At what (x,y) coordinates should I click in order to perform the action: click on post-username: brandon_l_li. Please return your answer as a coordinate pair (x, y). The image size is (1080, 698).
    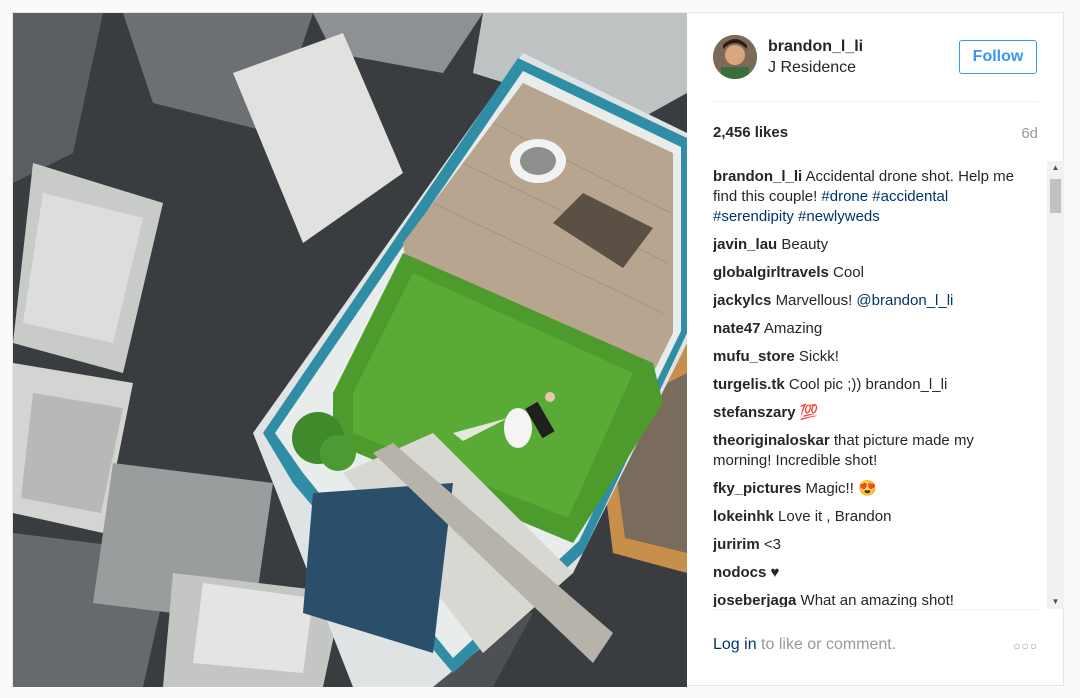
    Looking at the image, I should click on (815, 47).